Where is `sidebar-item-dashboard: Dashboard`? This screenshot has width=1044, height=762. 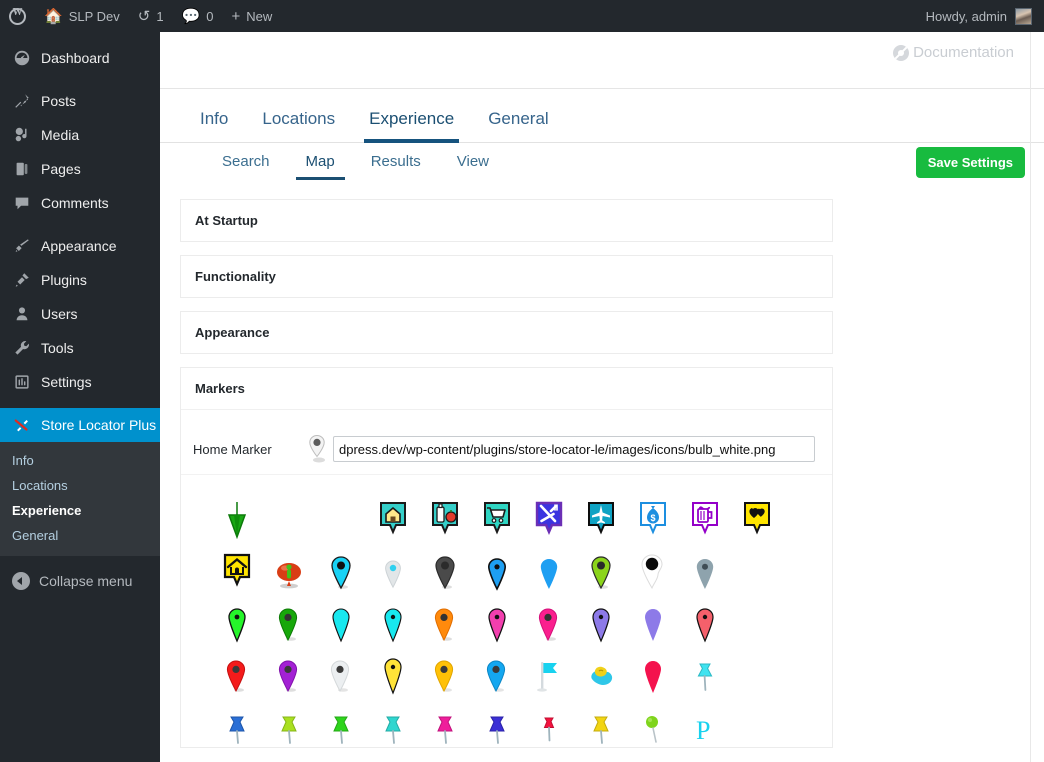 sidebar-item-dashboard: Dashboard is located at coordinates (80, 58).